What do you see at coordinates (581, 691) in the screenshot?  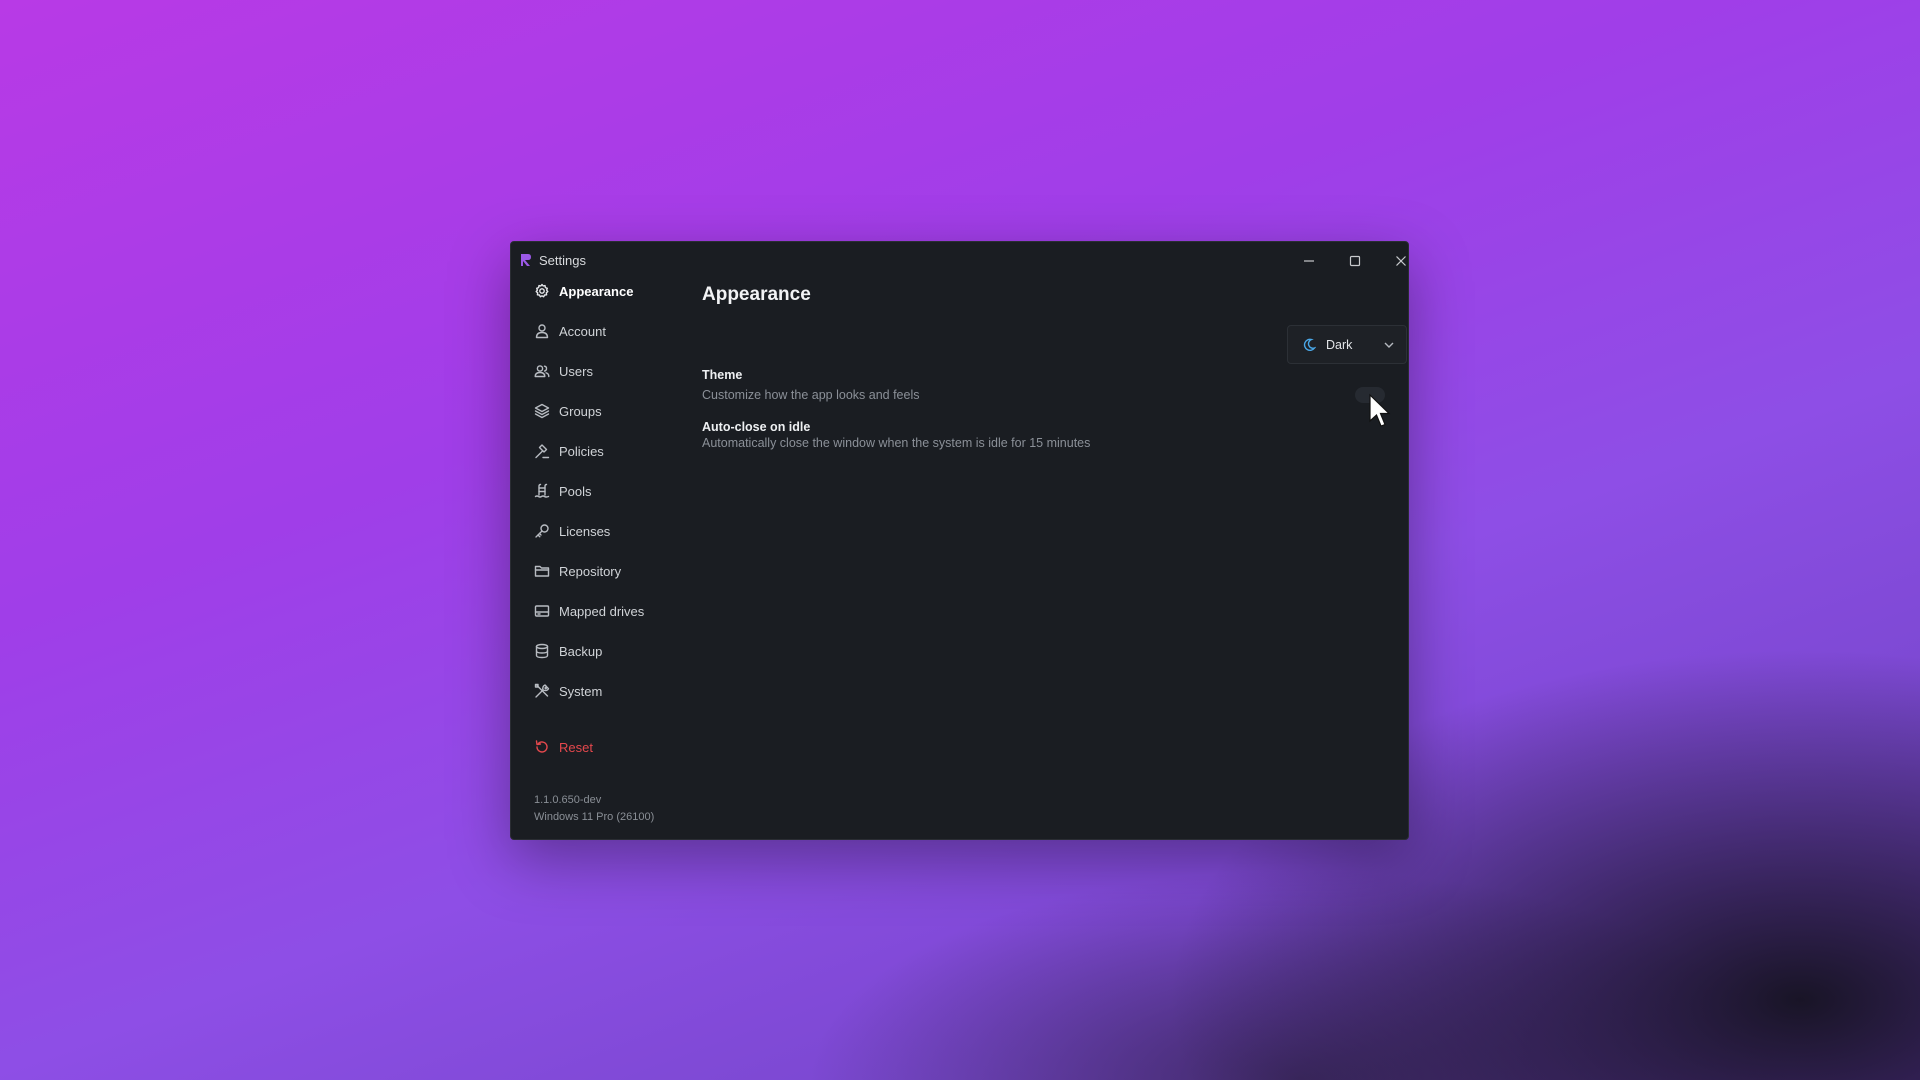 I see `sidebar-item-label: System` at bounding box center [581, 691].